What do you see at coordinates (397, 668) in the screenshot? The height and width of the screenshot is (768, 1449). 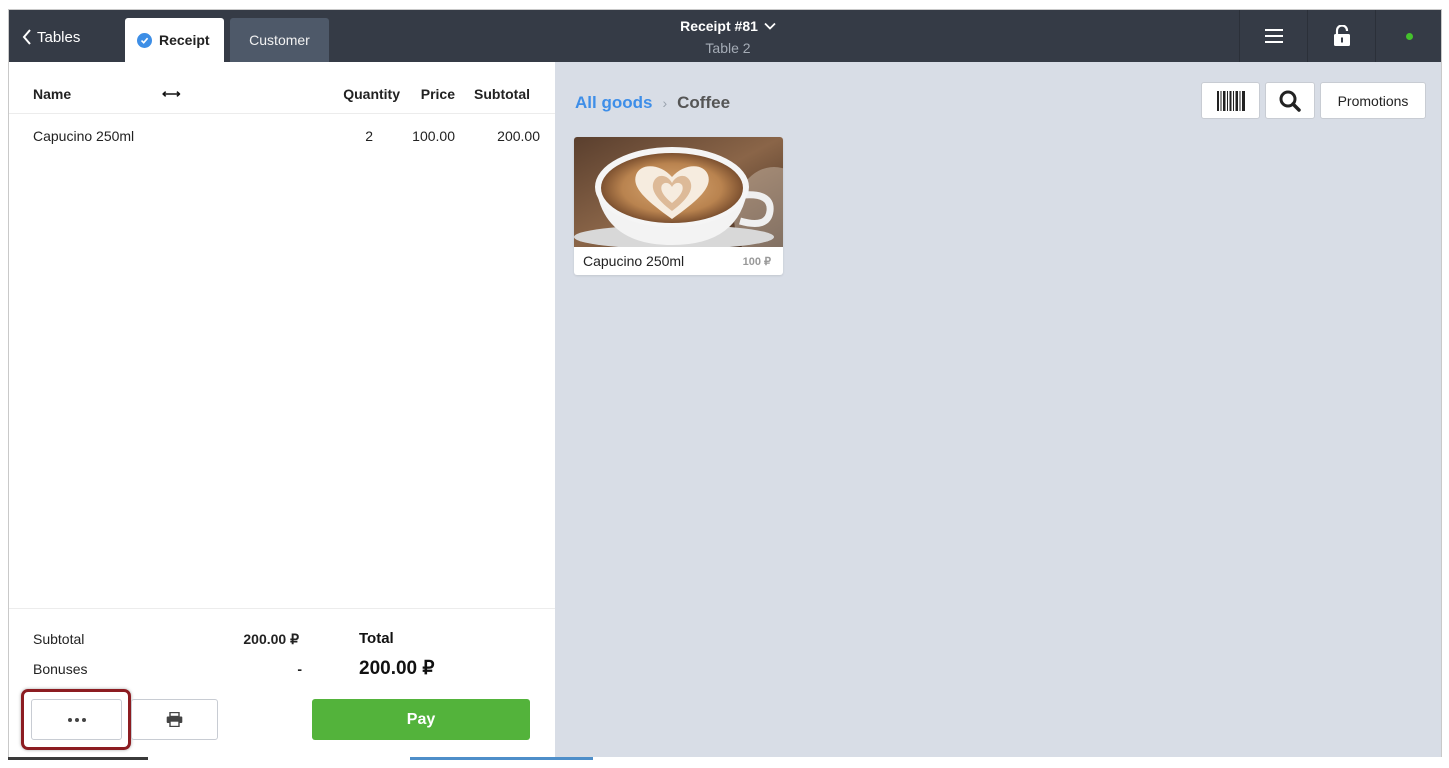 I see `total-value: 200.00 ₽` at bounding box center [397, 668].